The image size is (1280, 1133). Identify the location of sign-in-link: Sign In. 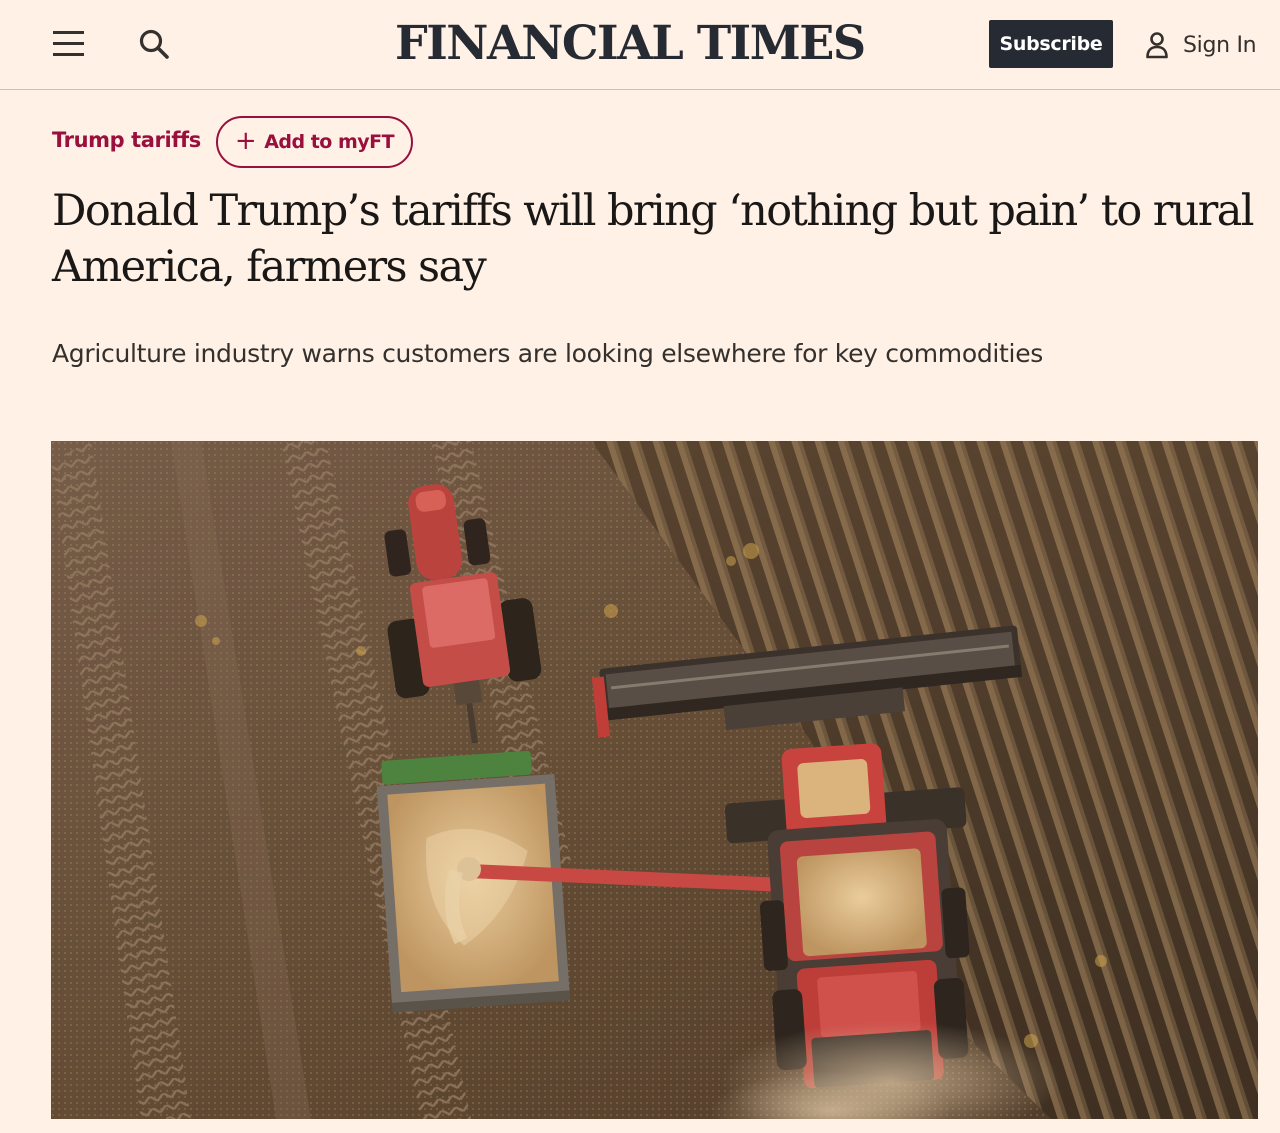
(1201, 45).